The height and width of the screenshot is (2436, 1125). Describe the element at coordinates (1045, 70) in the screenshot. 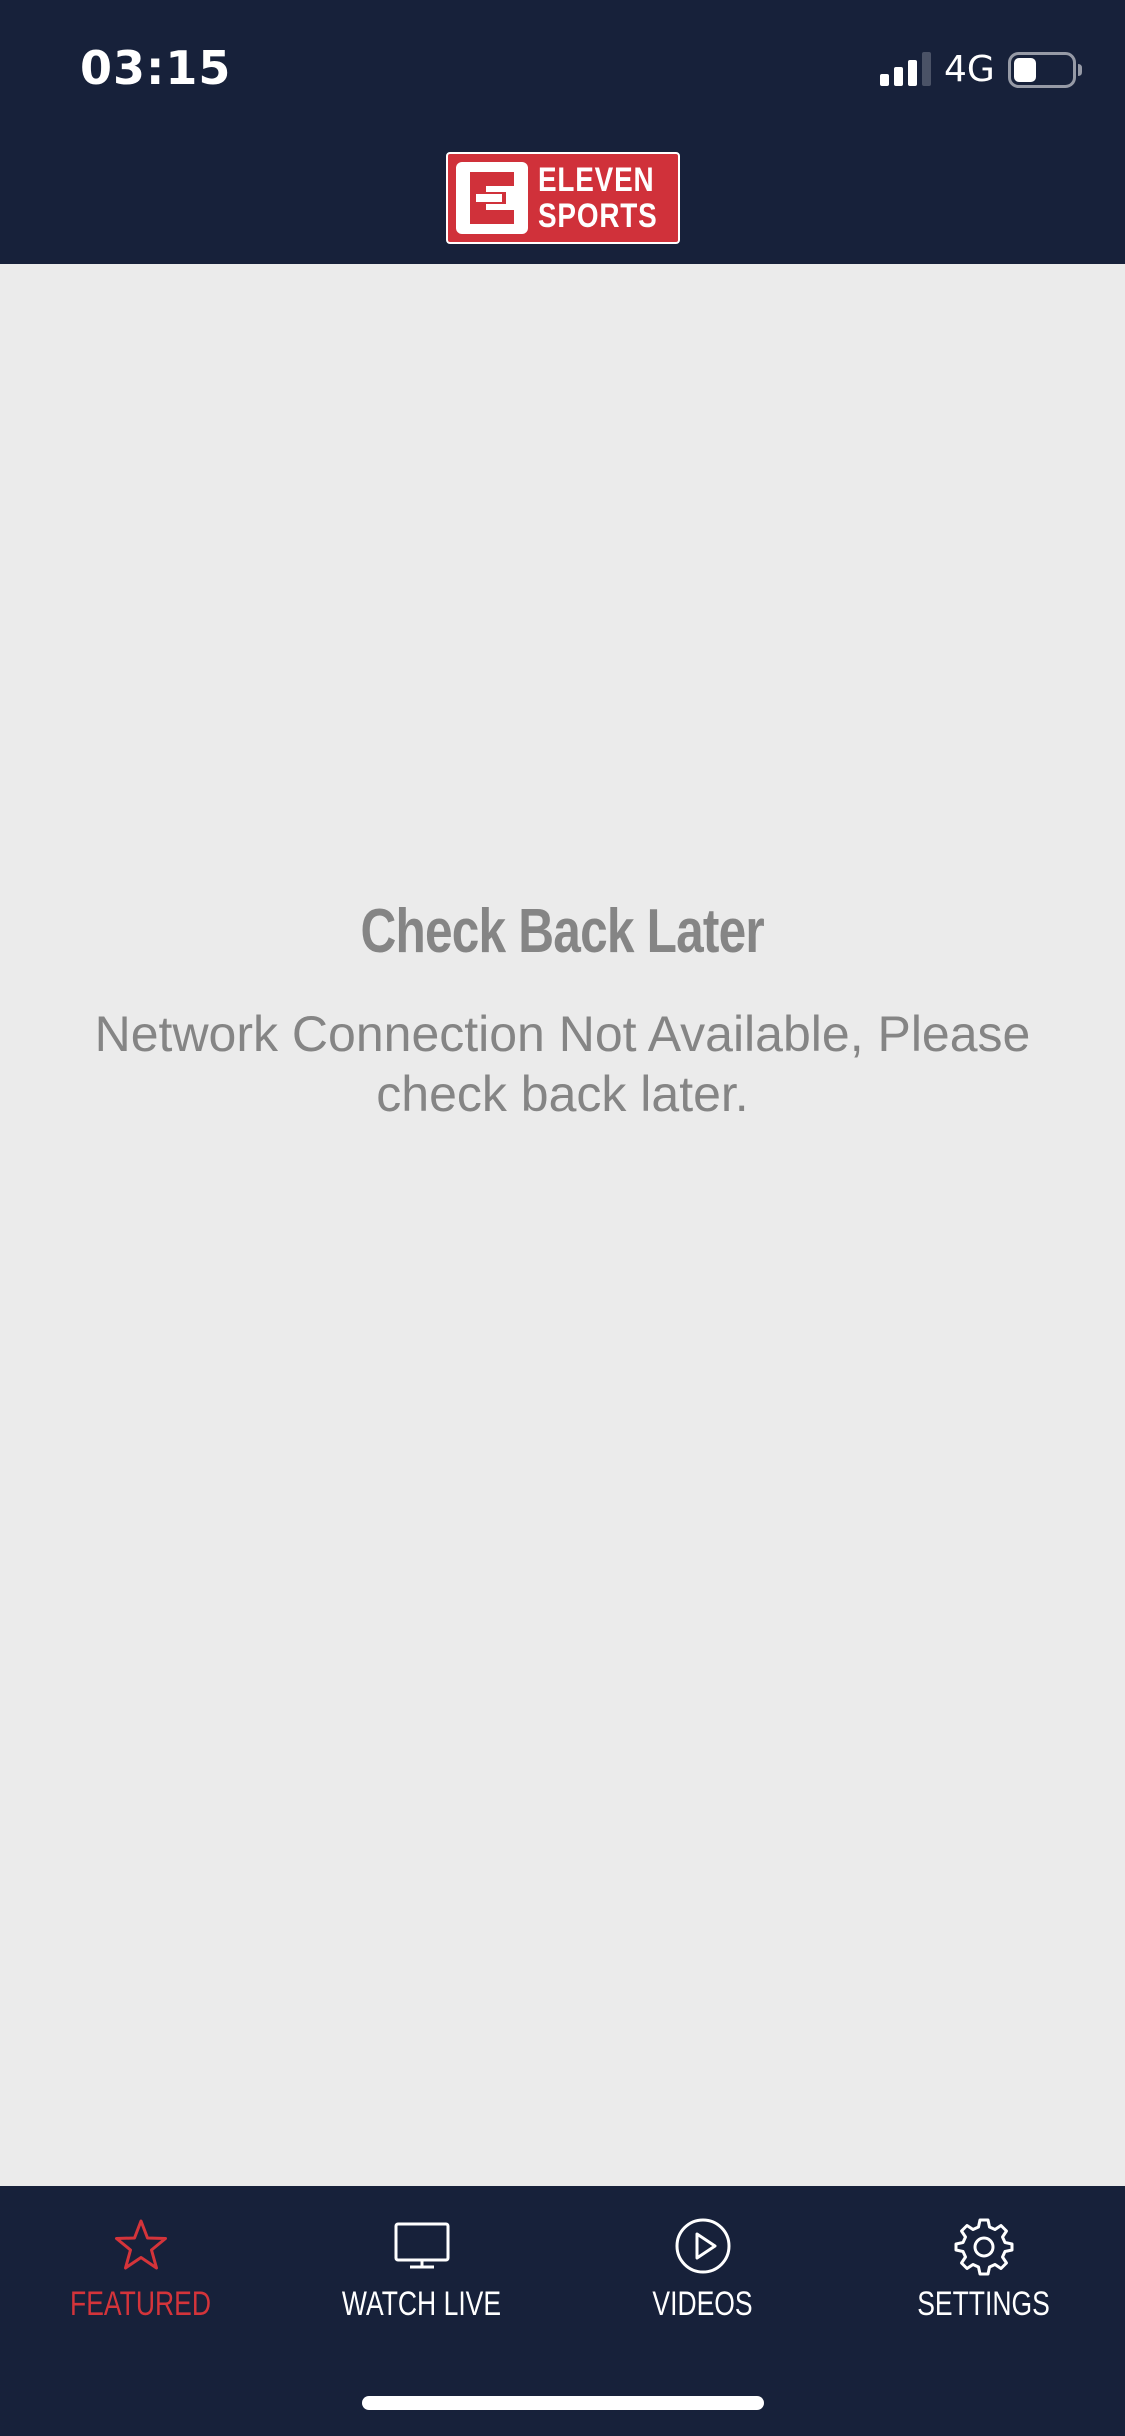

I see `battery-icon` at that location.